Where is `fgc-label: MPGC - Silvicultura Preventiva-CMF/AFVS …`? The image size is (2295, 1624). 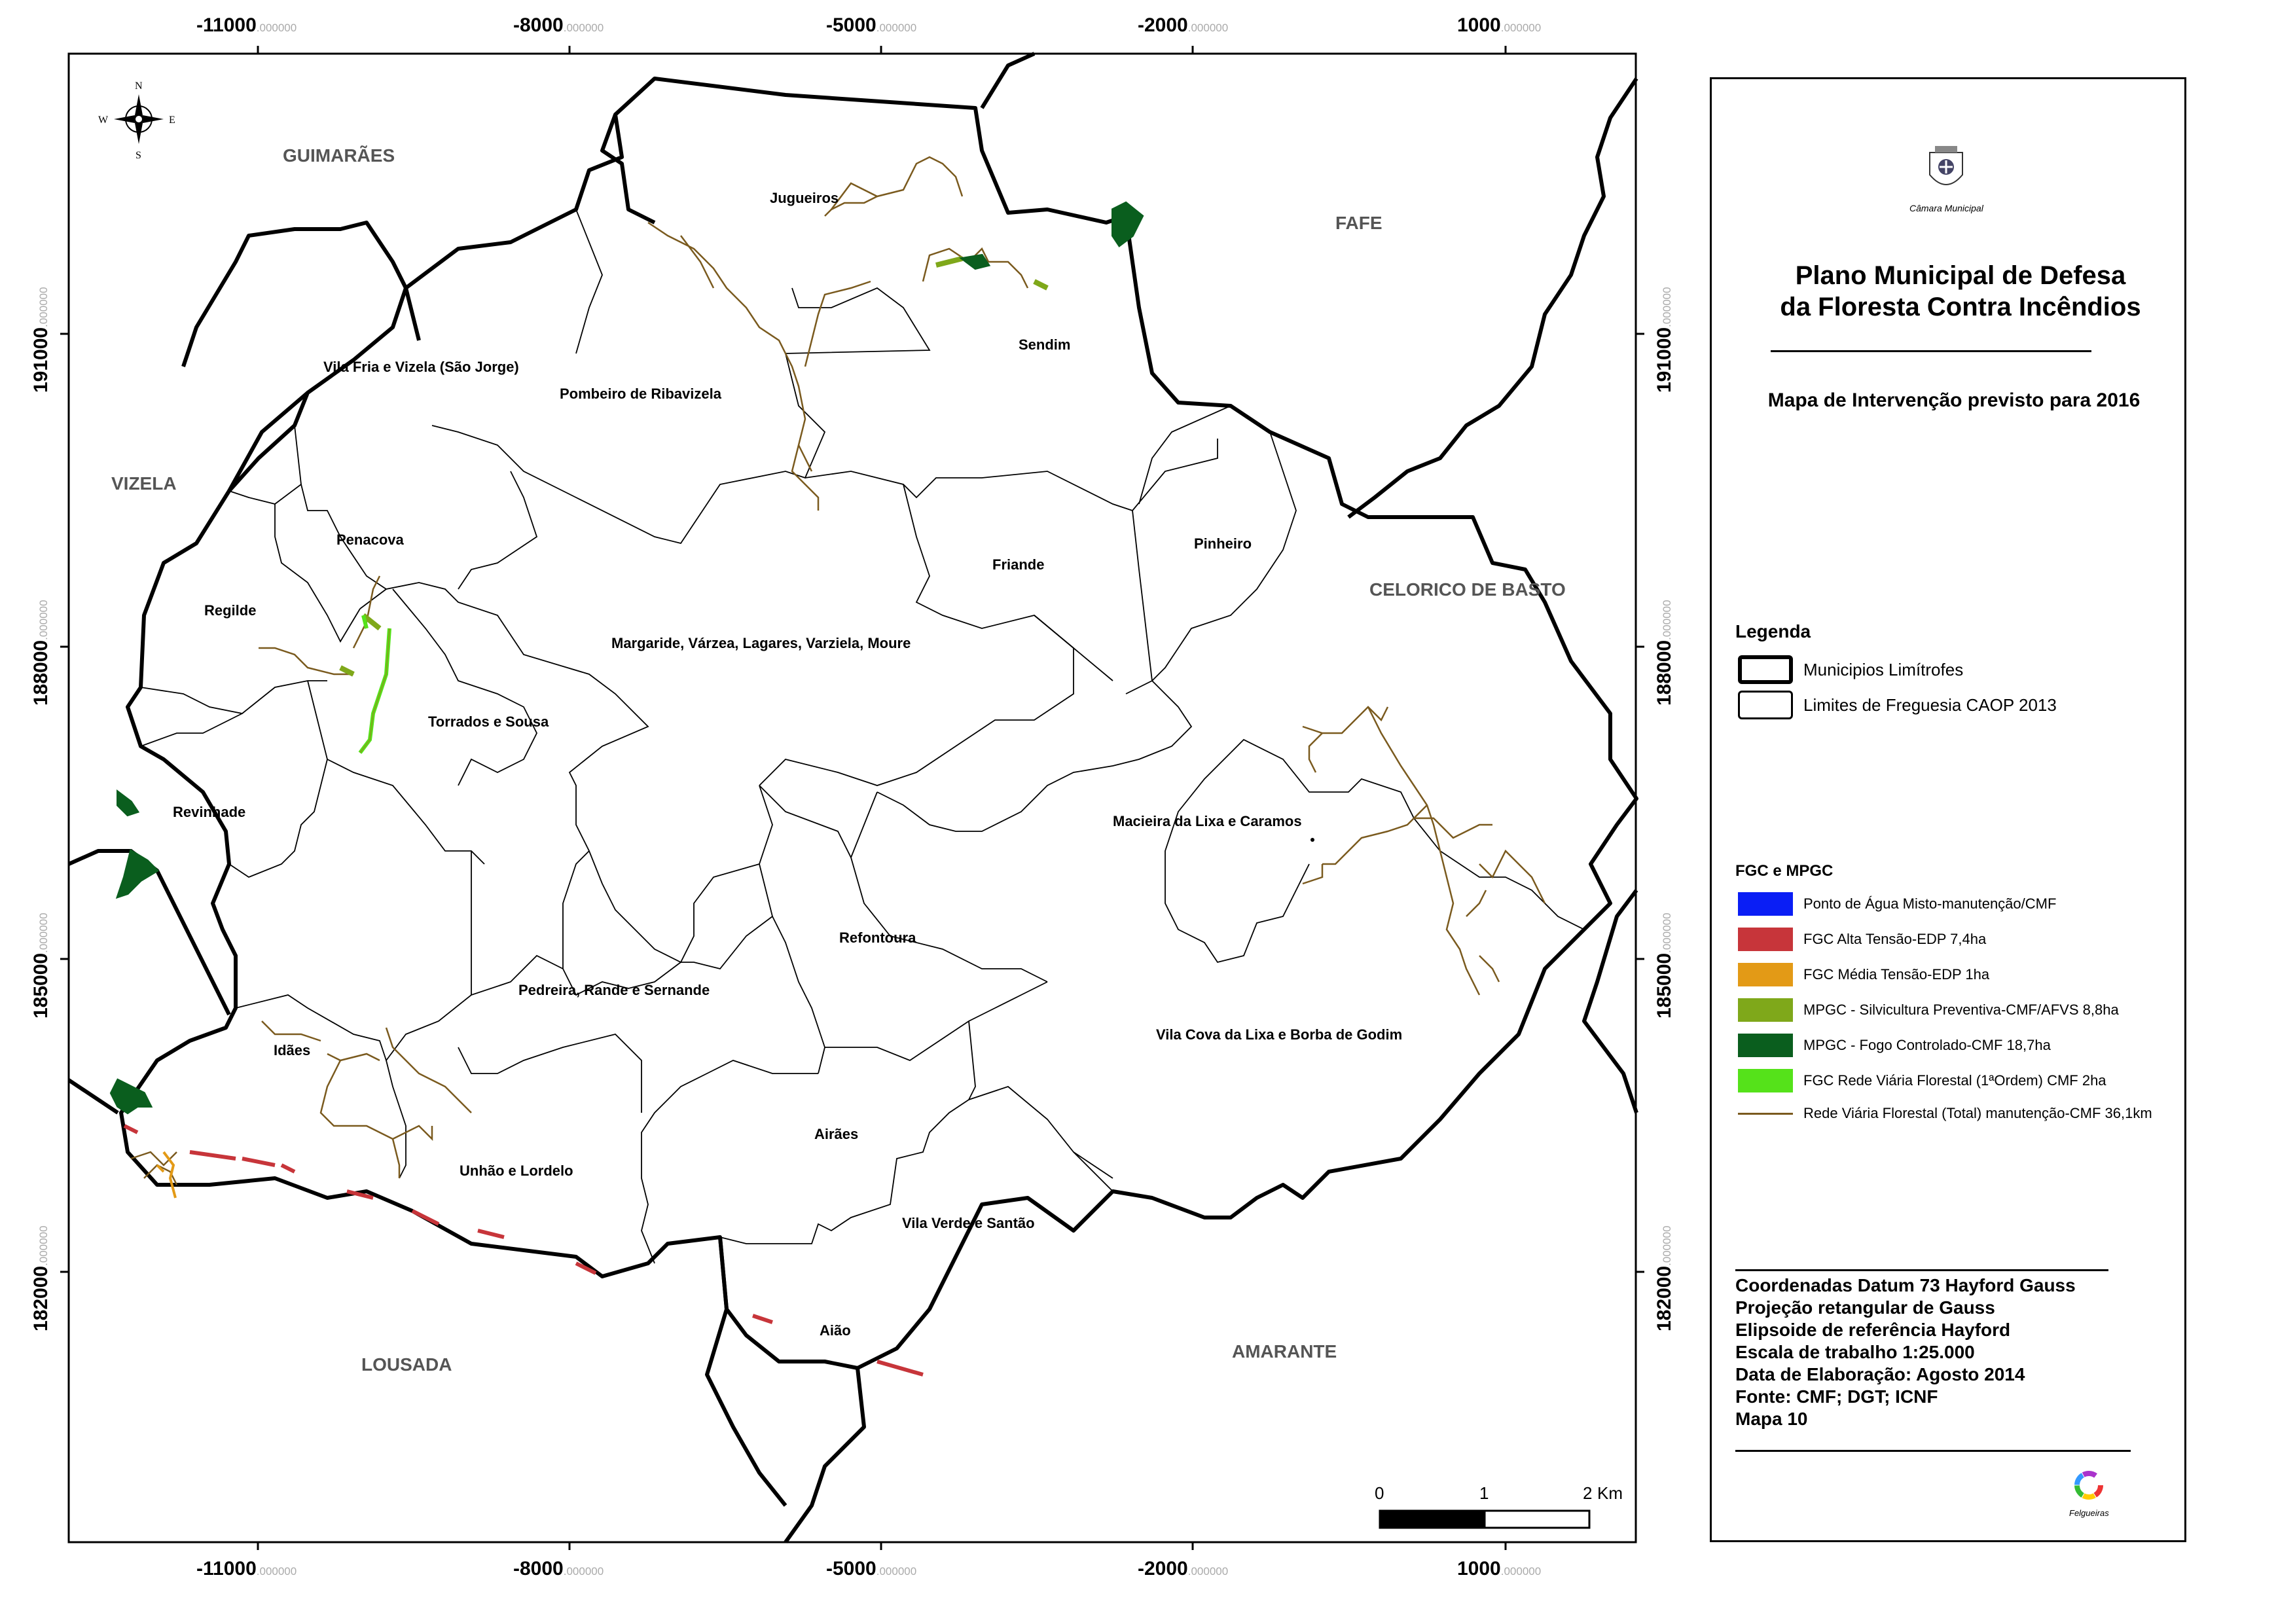 fgc-label: MPGC - Silvicultura Preventiva-CMF/AFVS … is located at coordinates (1961, 1009).